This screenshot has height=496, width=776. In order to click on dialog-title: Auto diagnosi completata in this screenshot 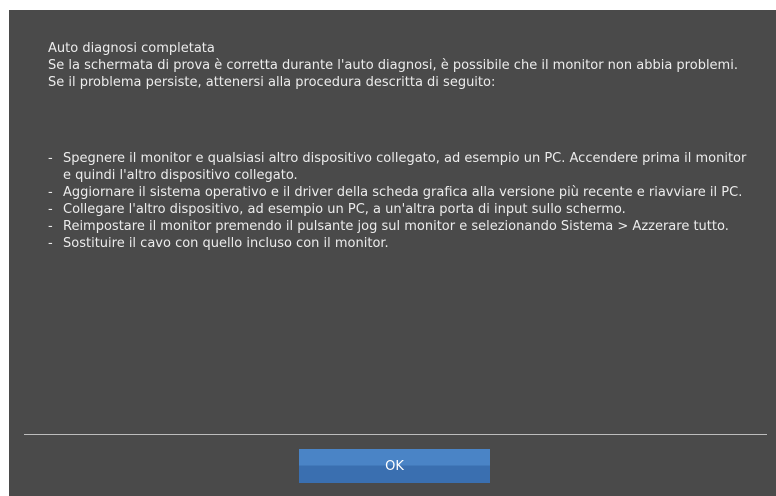, I will do `click(131, 48)`.